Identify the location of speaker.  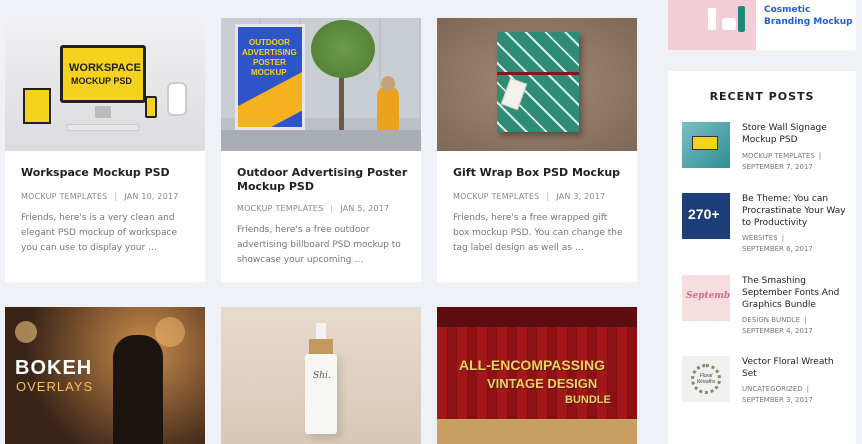
(177, 99).